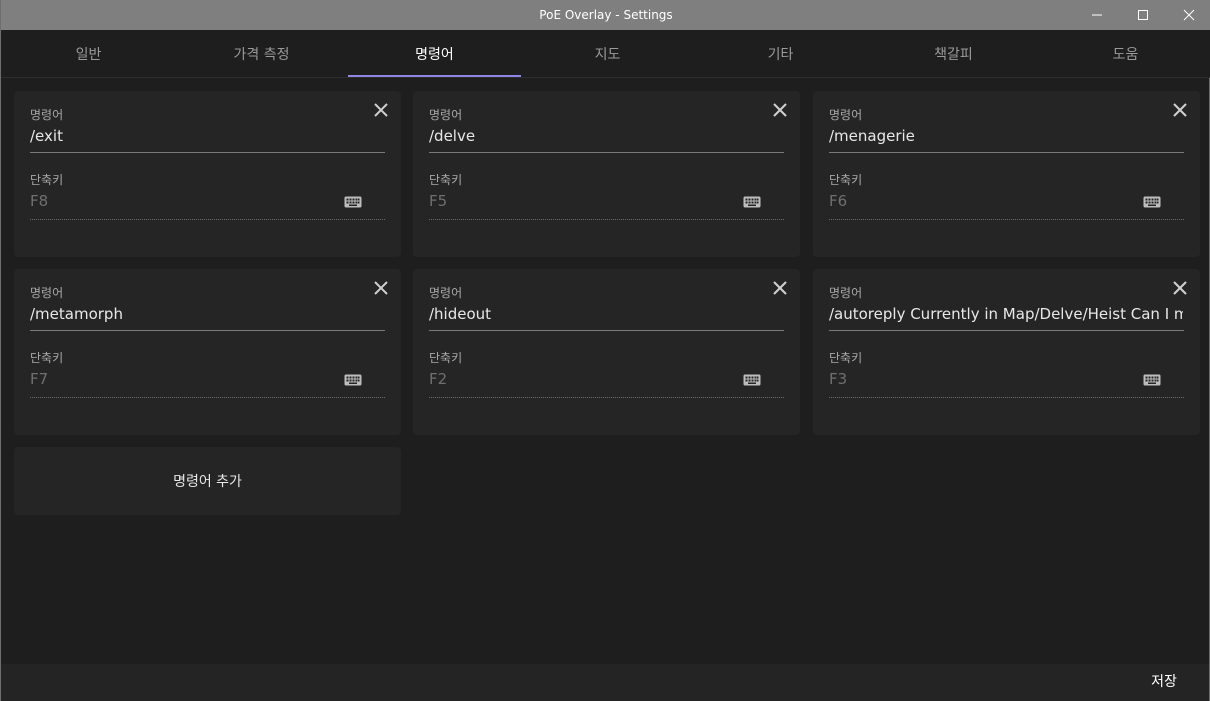 The height and width of the screenshot is (701, 1210). Describe the element at coordinates (39, 379) in the screenshot. I see `shortcut-input: F7` at that location.